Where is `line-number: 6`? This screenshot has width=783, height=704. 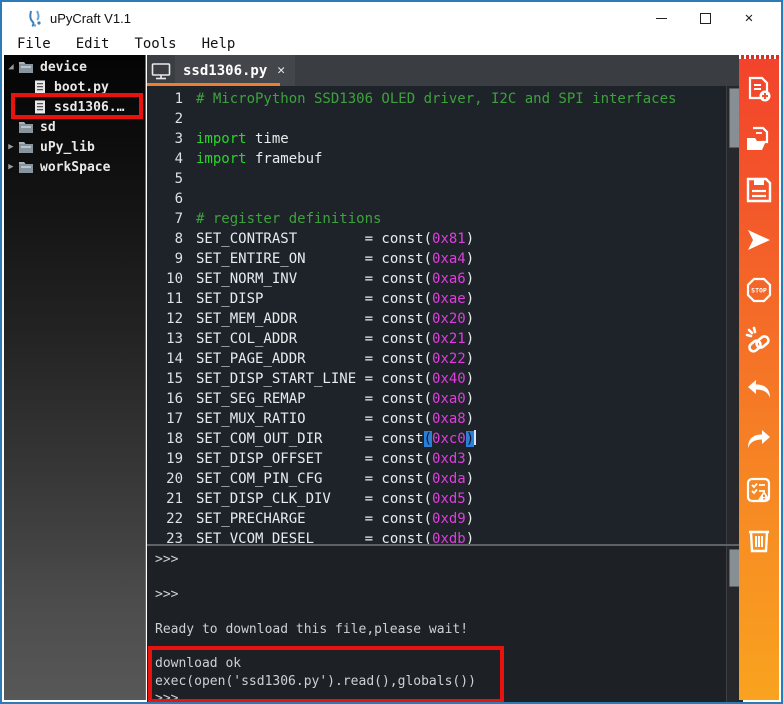 line-number: 6 is located at coordinates (178, 199).